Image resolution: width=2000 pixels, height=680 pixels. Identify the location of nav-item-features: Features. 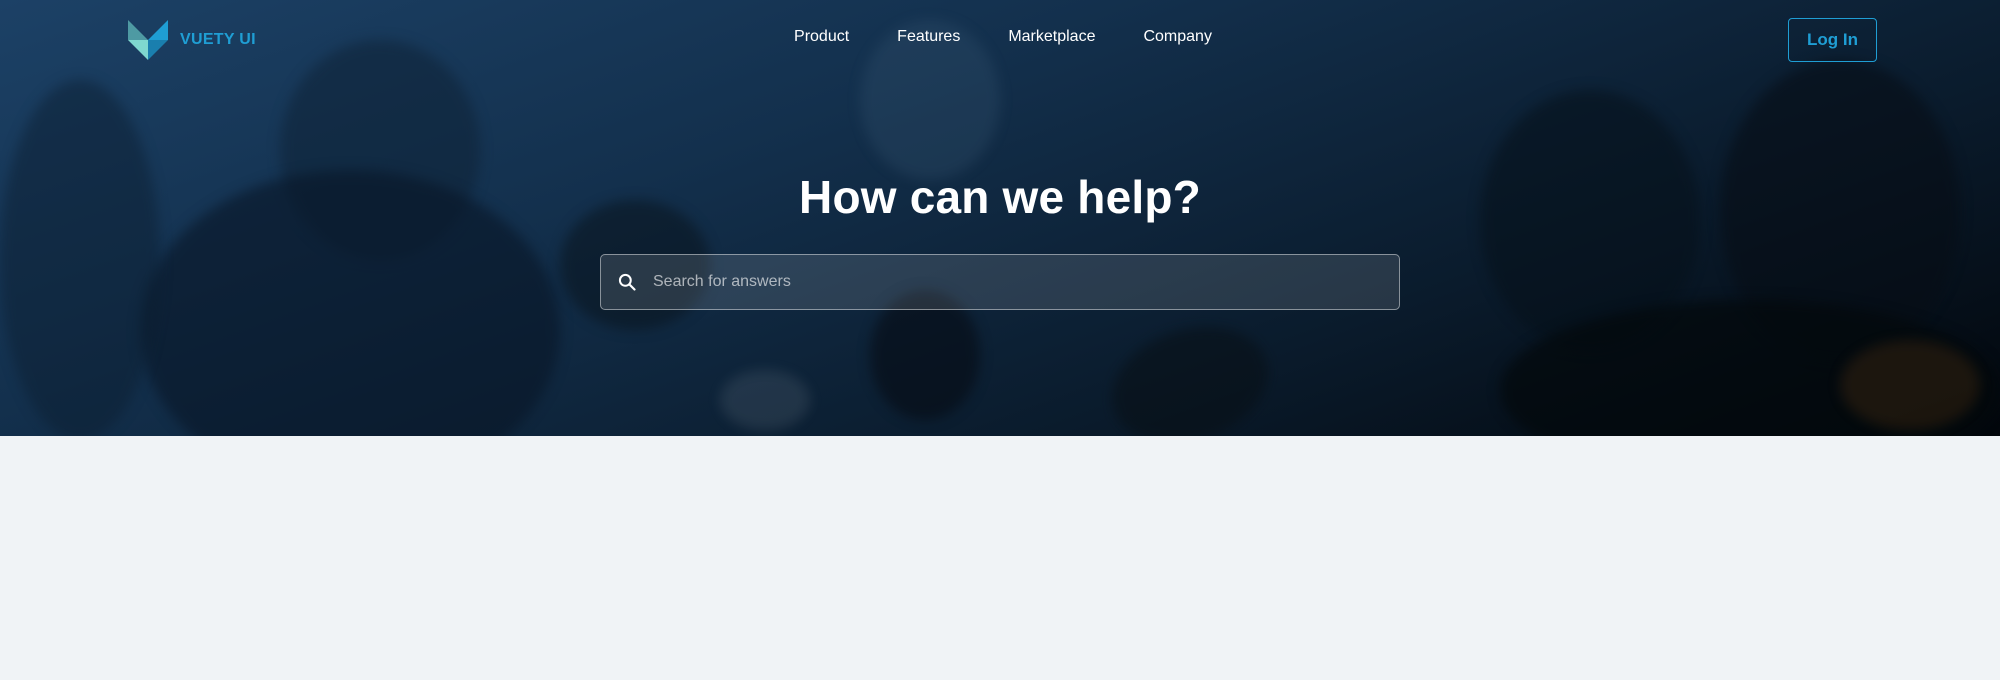
(928, 37).